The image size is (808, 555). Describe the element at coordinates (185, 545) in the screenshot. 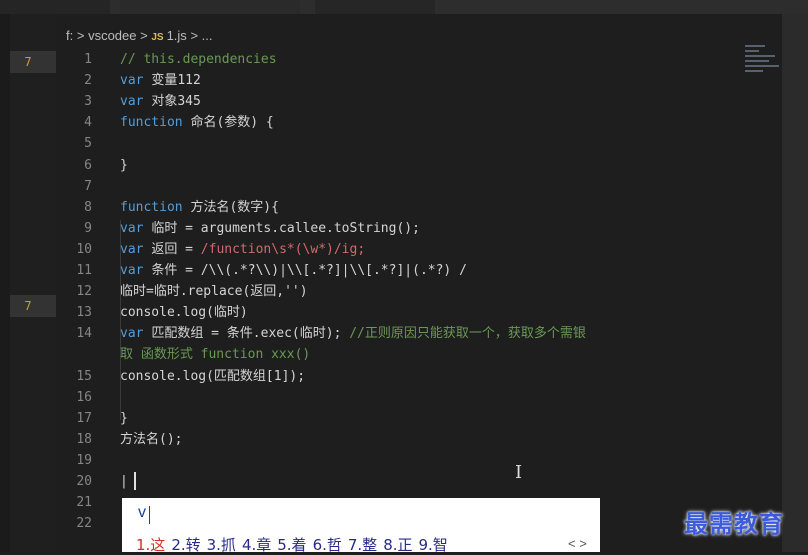

I see `ime-candidate: 2.转` at that location.